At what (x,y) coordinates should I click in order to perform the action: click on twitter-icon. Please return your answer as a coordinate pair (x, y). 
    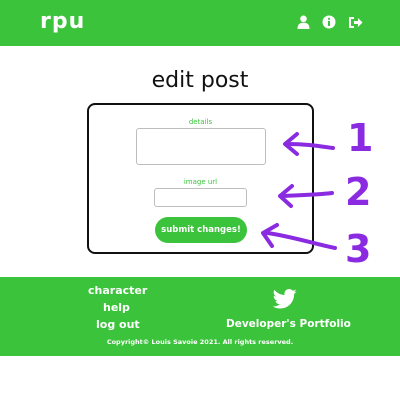
    Looking at the image, I should click on (285, 299).